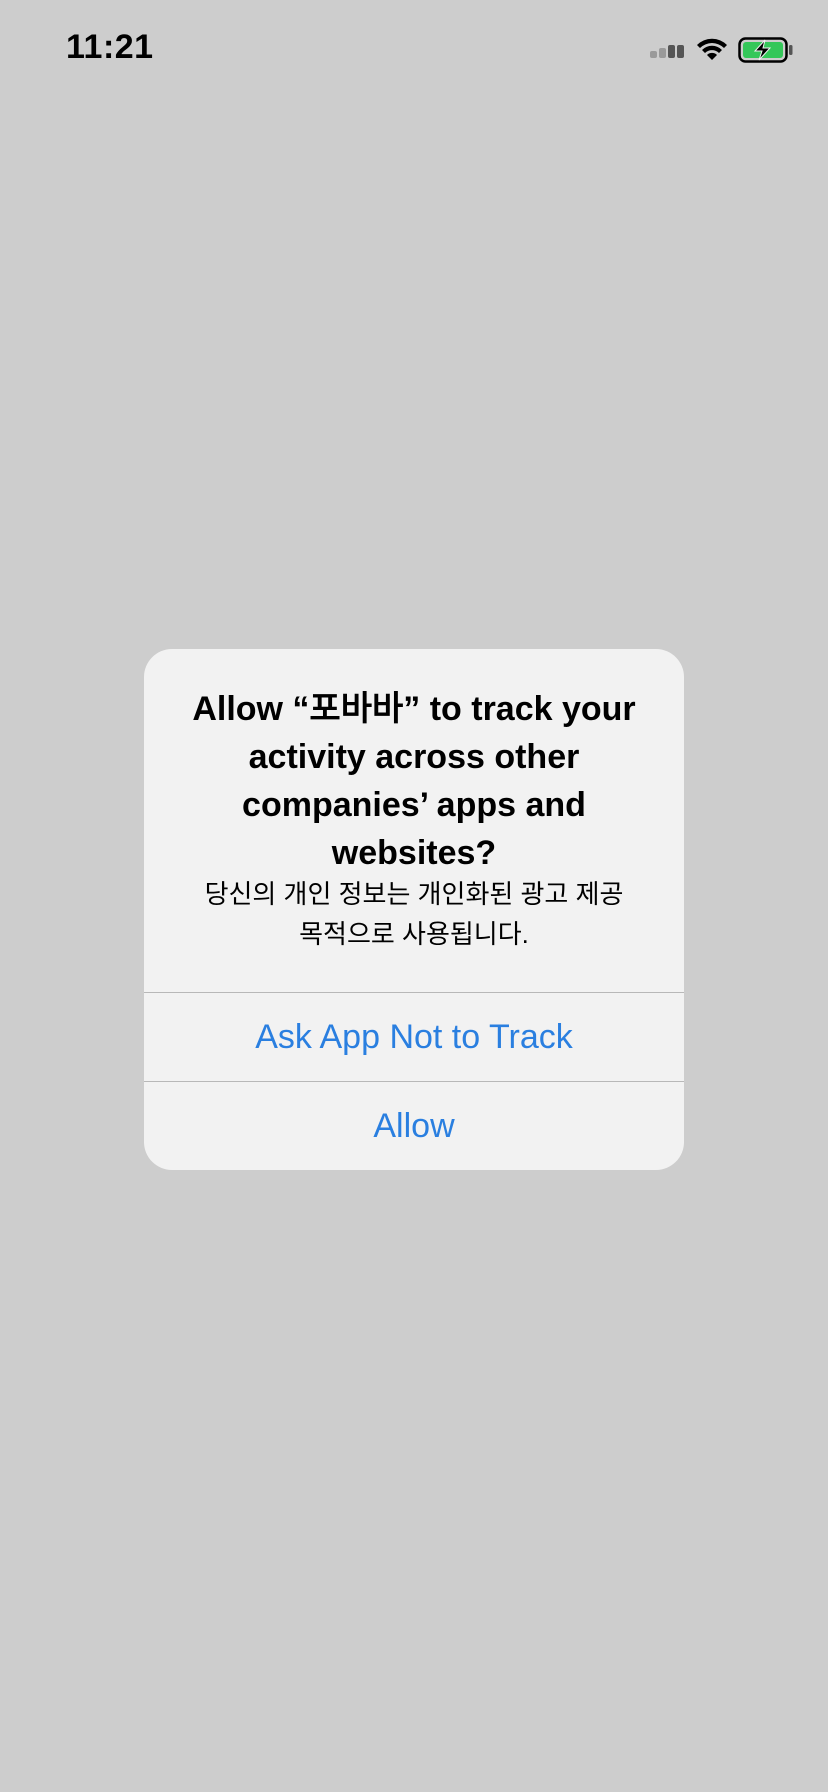  What do you see at coordinates (414, 50) in the screenshot?
I see `status-bar: 11:21` at bounding box center [414, 50].